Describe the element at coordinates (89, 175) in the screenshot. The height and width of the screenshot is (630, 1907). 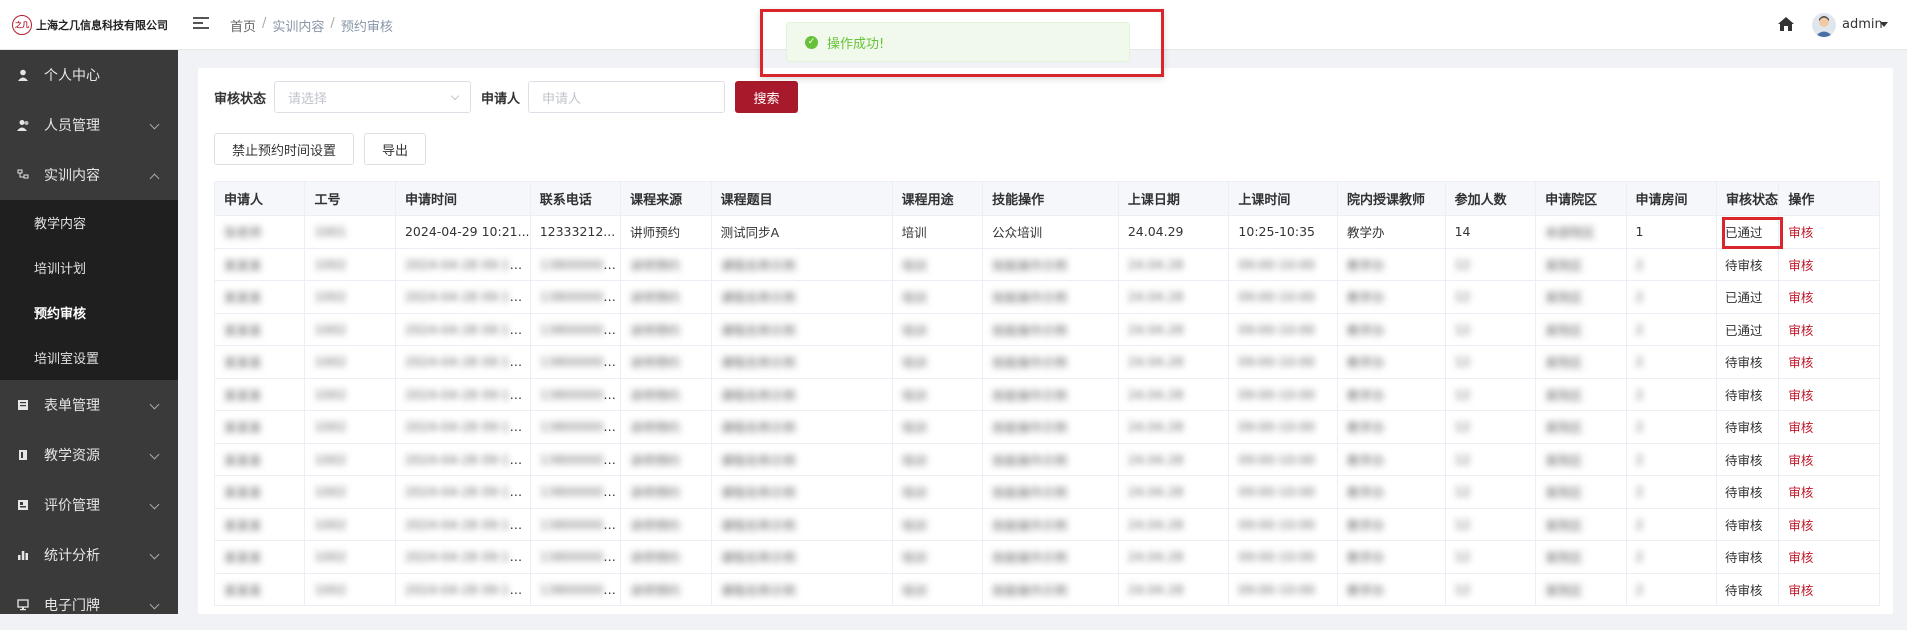
I see `sidebar-item-training-content: 实训内容` at that location.